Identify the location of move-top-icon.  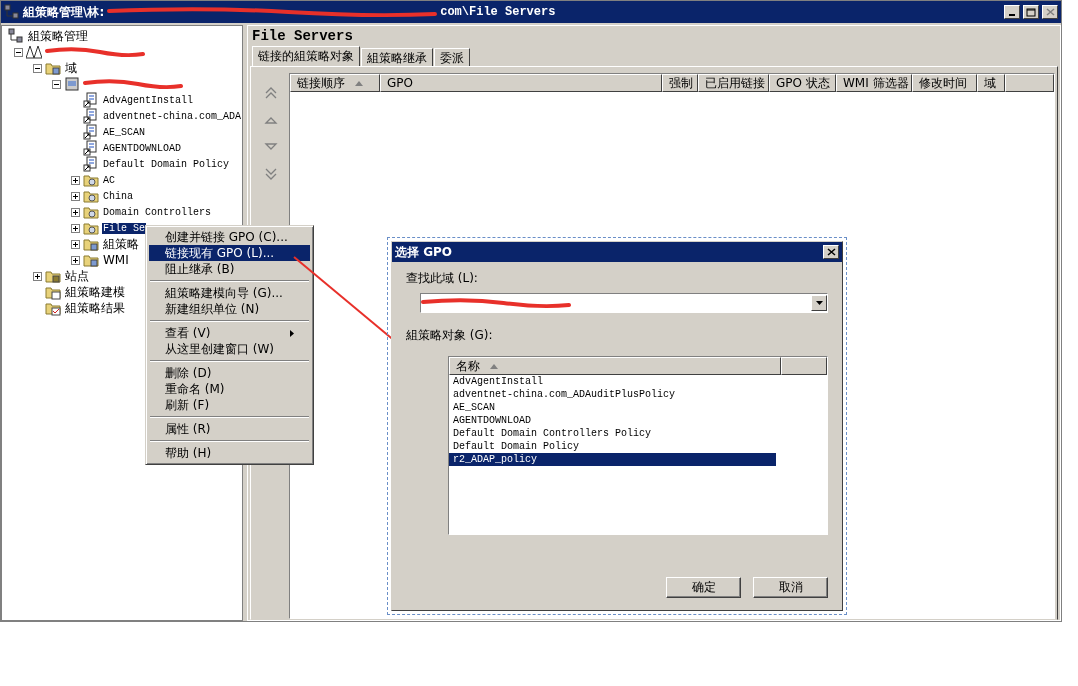
(271, 93).